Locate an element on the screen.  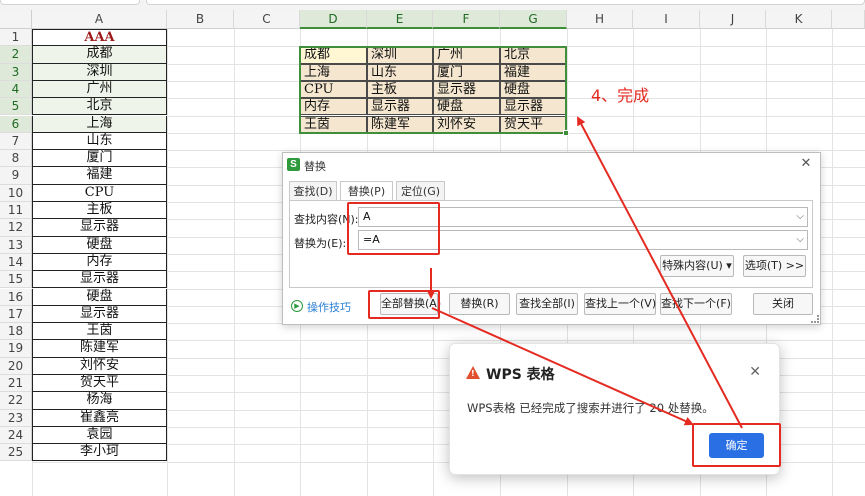
cell-f3: 厦门 is located at coordinates (466, 72).